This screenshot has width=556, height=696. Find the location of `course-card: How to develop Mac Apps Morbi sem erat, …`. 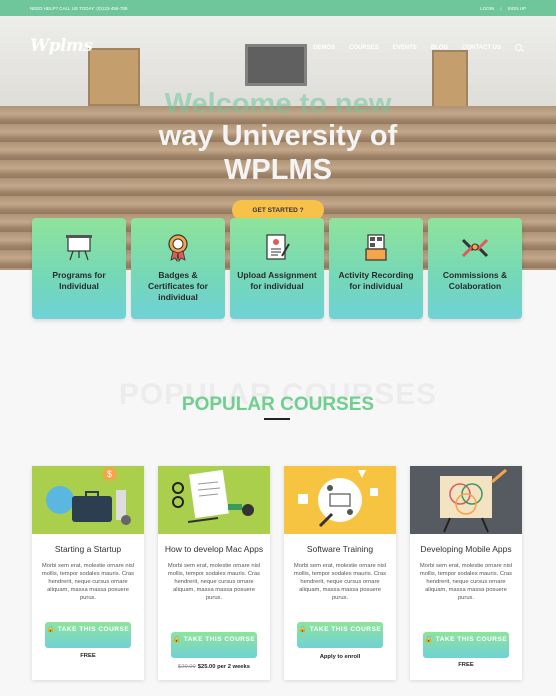

course-card: How to develop Mac Apps Morbi sem erat, … is located at coordinates (214, 573).